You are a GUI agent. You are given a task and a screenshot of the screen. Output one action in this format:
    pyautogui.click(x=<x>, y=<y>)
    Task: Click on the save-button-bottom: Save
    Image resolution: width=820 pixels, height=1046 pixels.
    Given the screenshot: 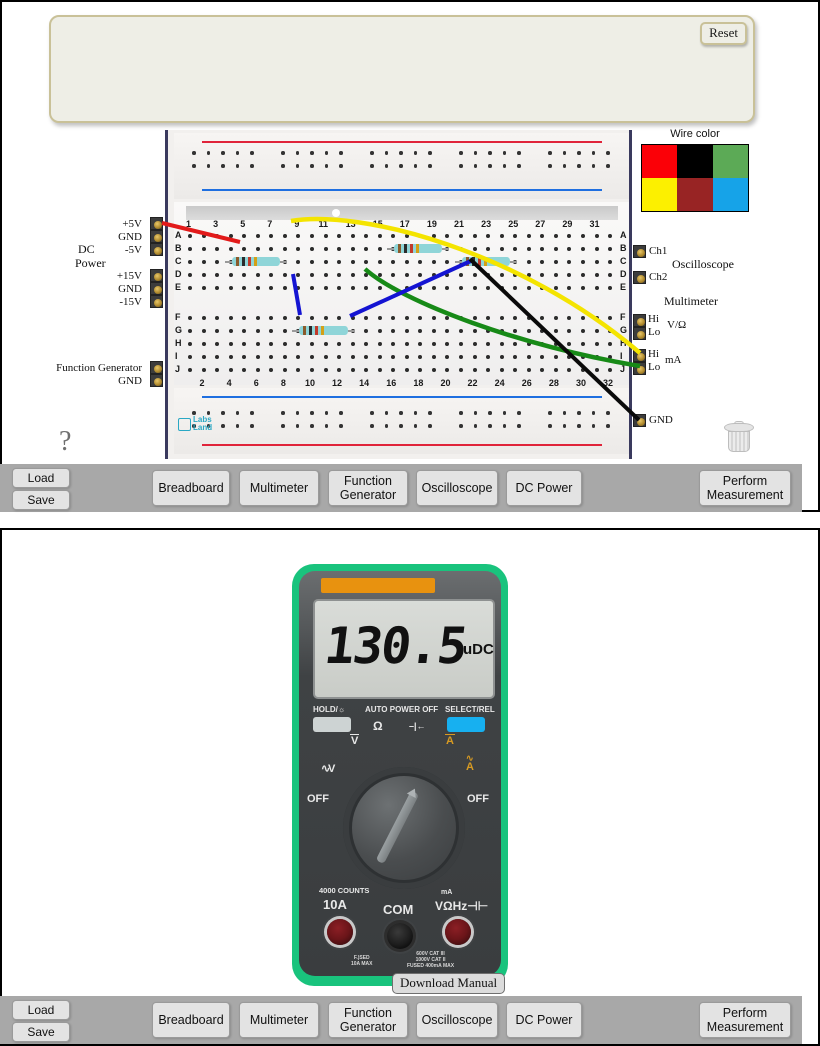 What is the action you would take?
    pyautogui.click(x=41, y=1032)
    